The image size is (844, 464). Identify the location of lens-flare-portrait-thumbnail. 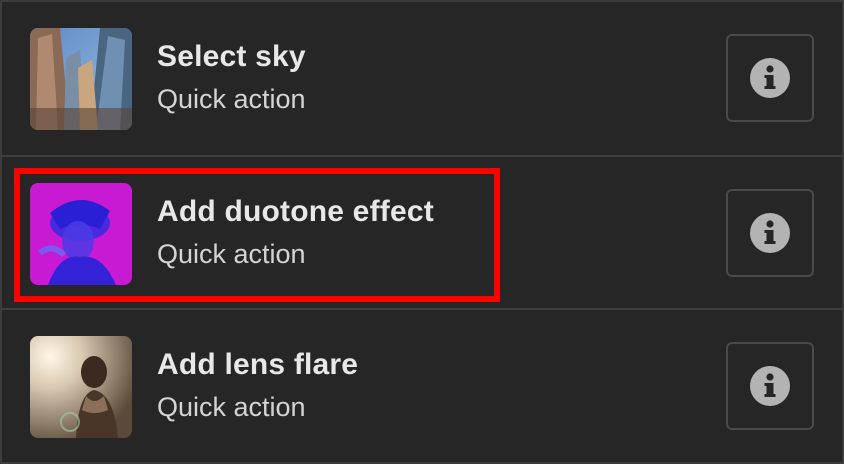
(81, 387).